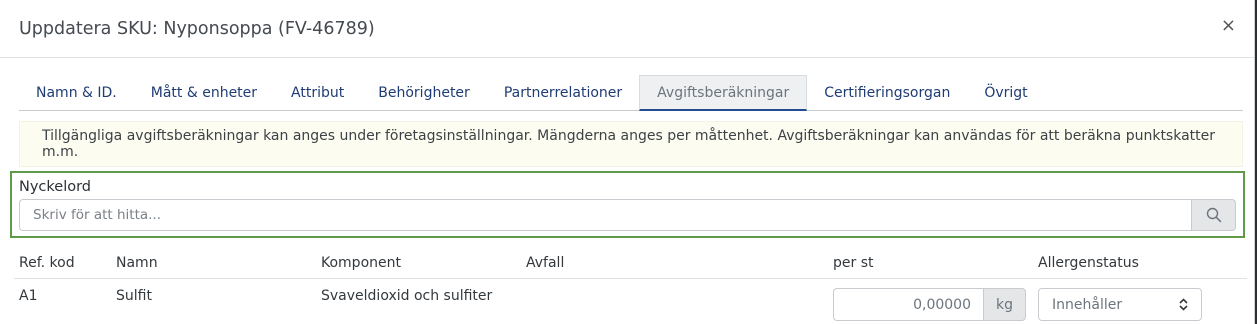 The width and height of the screenshot is (1257, 324). Describe the element at coordinates (545, 263) in the screenshot. I see `column-header-waste: Avfall` at that location.